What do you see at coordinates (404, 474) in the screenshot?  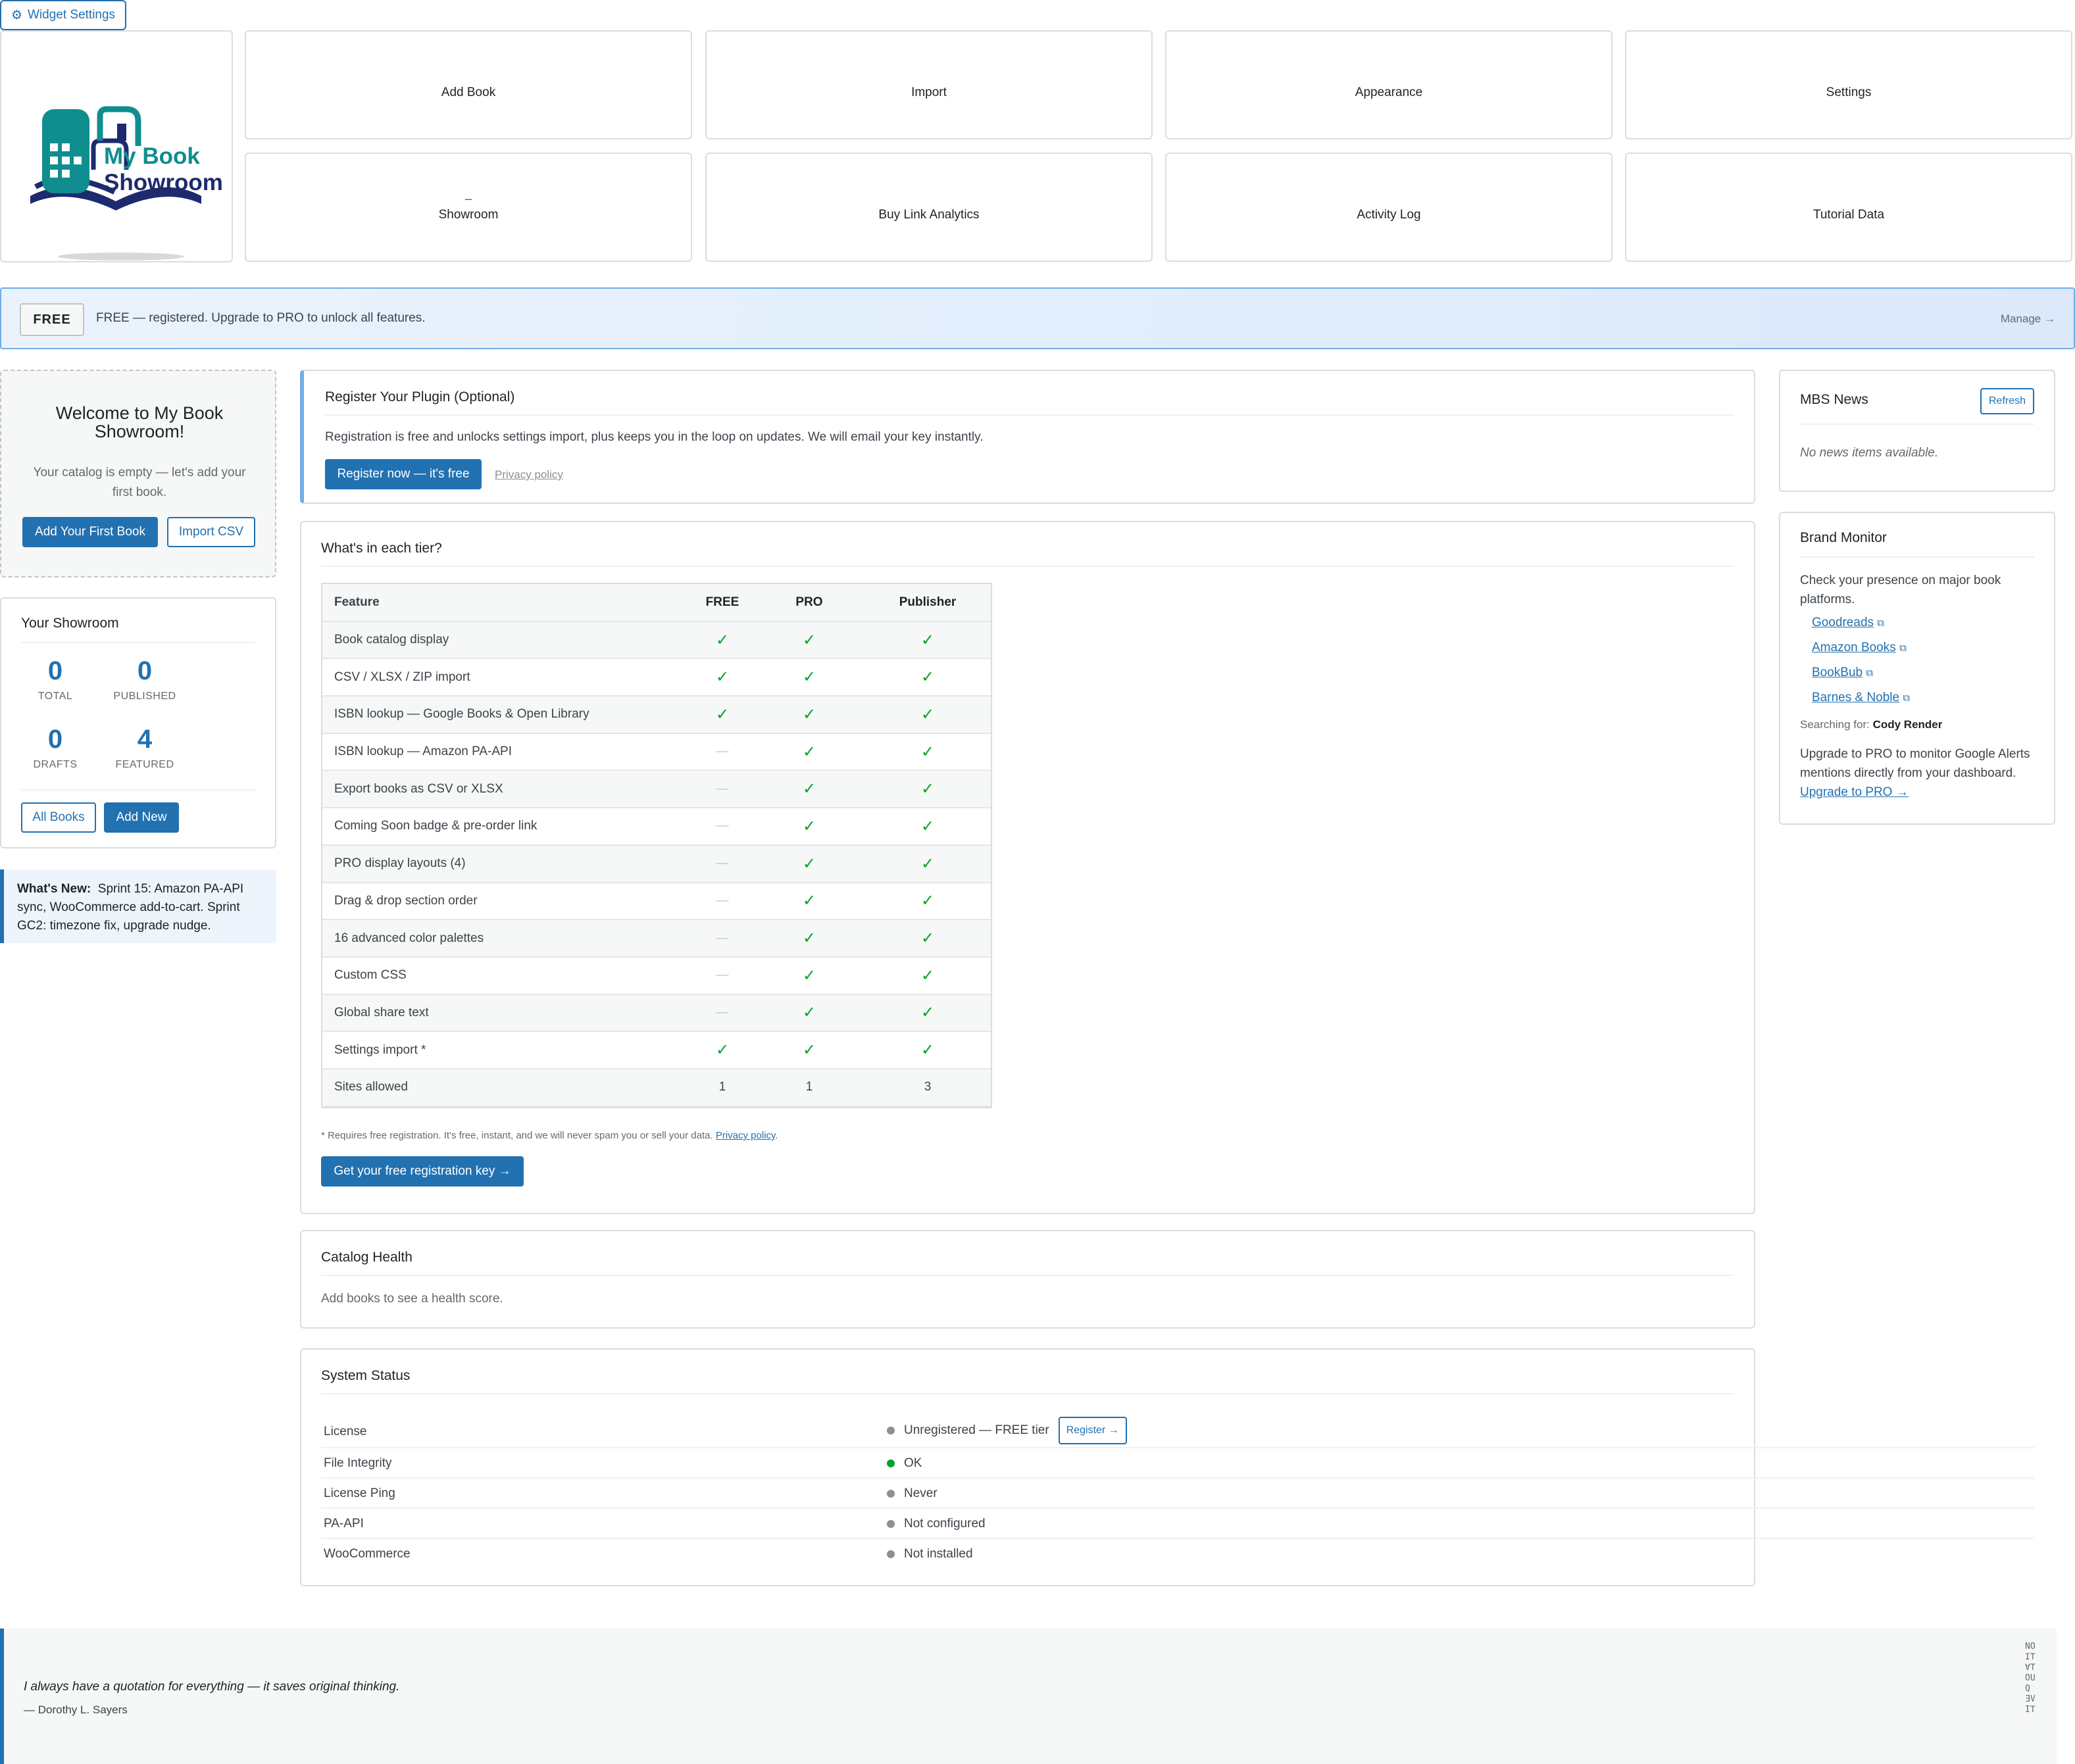 I see `register-now-button: Register now — it's free` at bounding box center [404, 474].